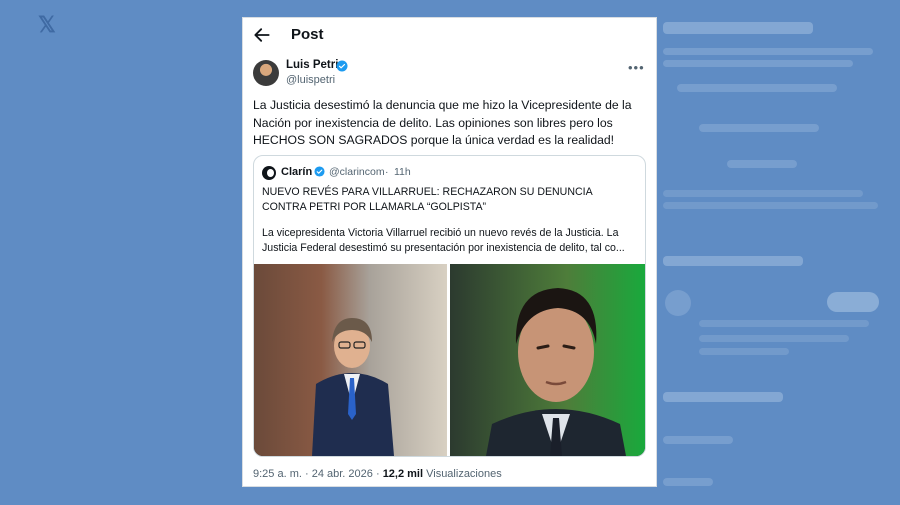 The width and height of the screenshot is (900, 505). I want to click on quote-author-handle: @clarincom, so click(357, 172).